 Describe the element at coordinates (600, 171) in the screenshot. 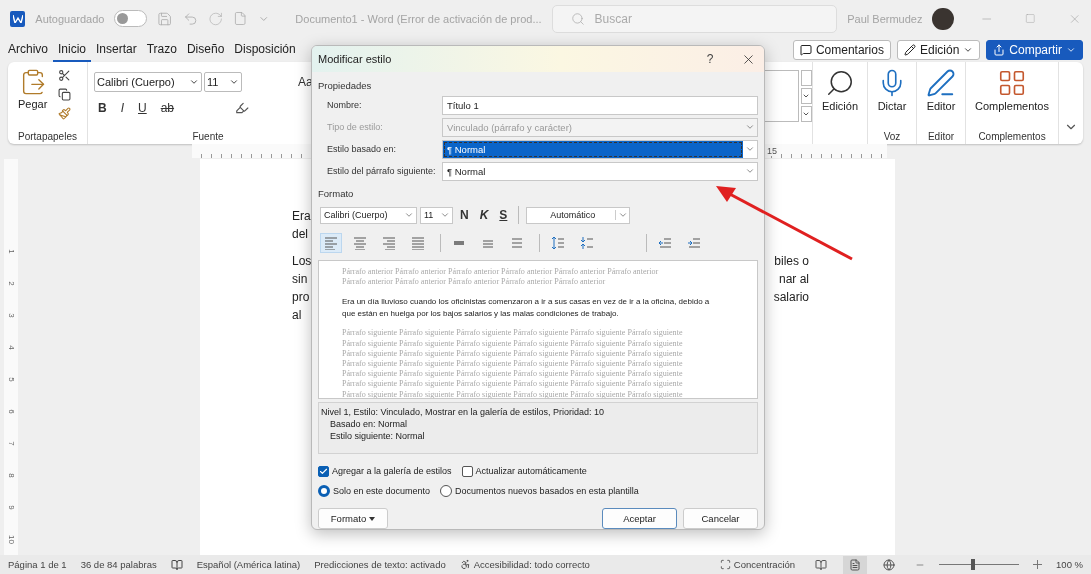

I see `select-field: ¶ Normal` at that location.